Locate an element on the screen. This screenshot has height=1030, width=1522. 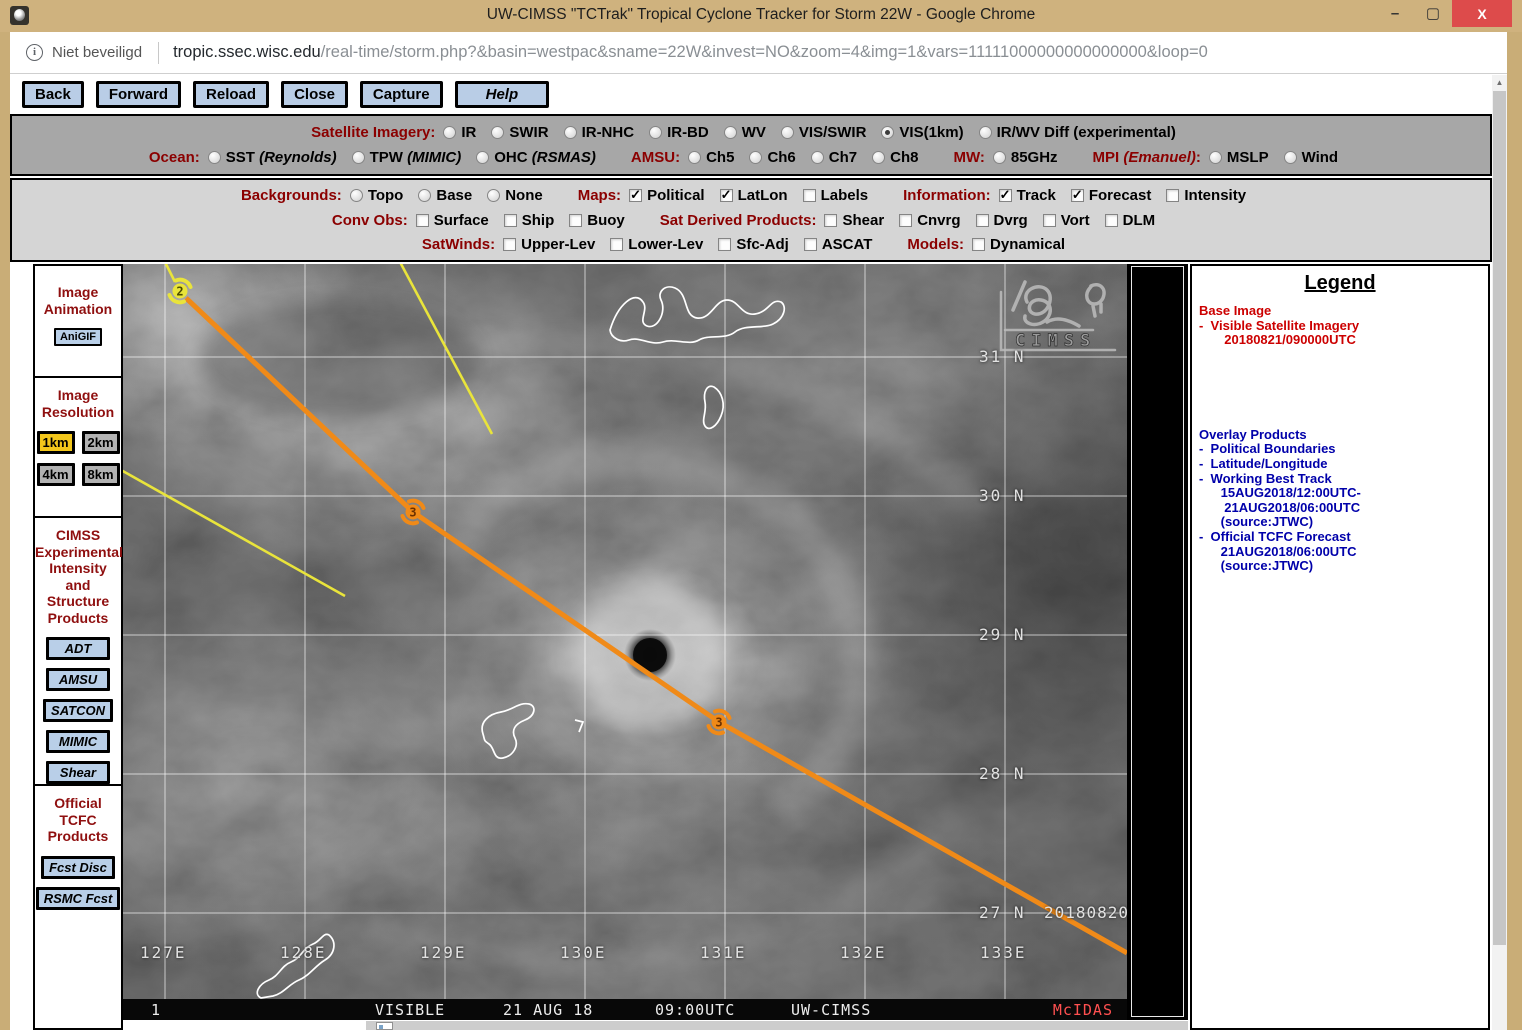
scrollbar-thumb is located at coordinates (1499, 518).